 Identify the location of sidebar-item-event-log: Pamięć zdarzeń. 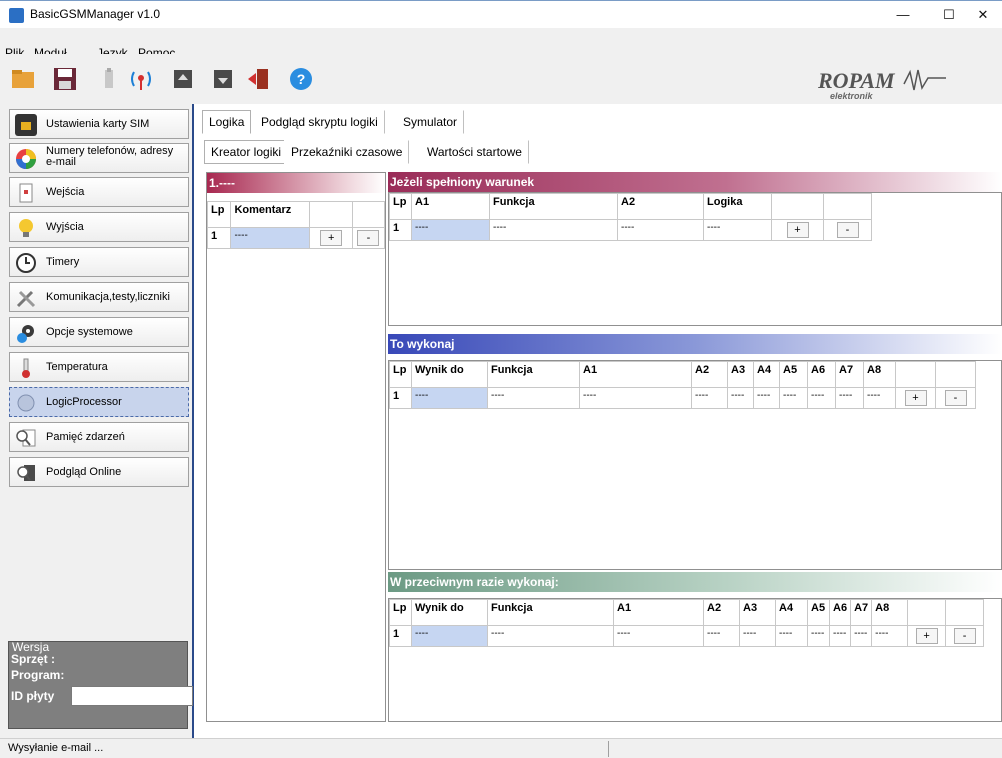
(99, 437).